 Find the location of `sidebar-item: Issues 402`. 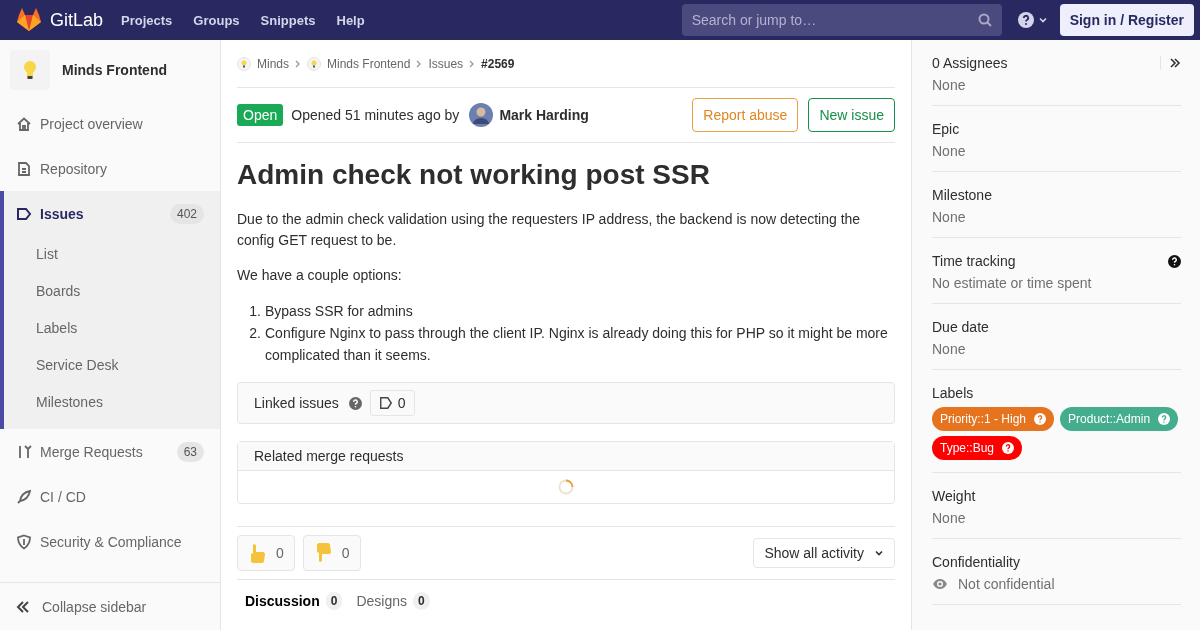

sidebar-item: Issues 402 is located at coordinates (112, 213).